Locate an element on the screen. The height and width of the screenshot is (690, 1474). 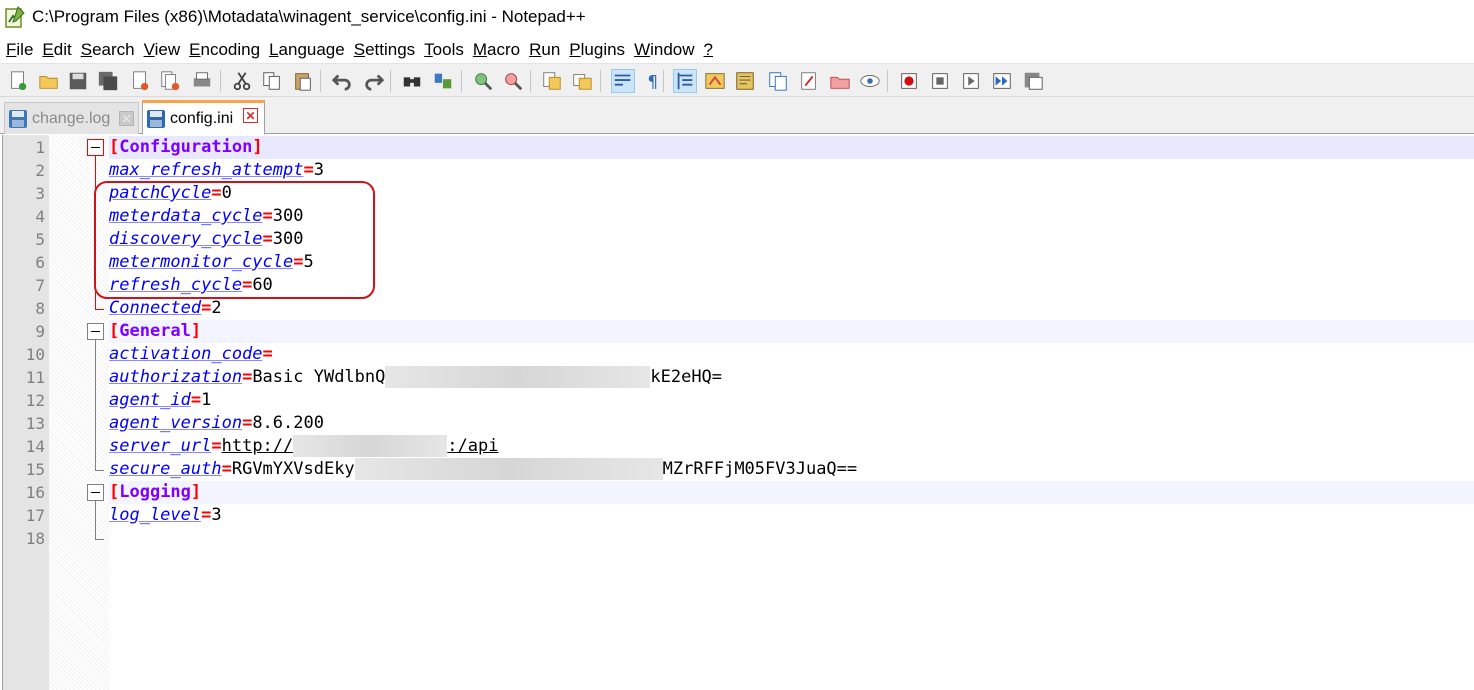
indent-guide-button is located at coordinates (685, 81).